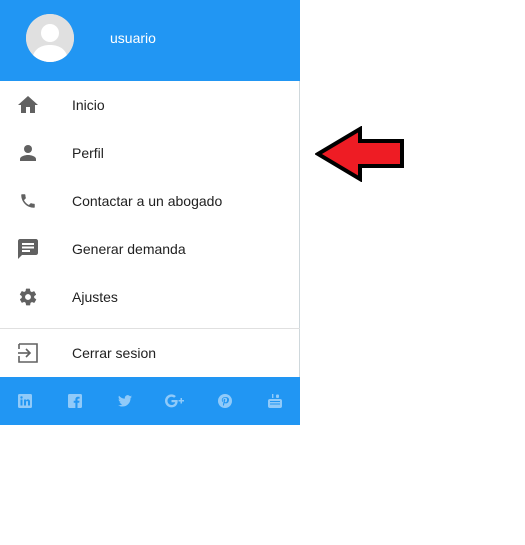  I want to click on logout-icon, so click(28, 353).